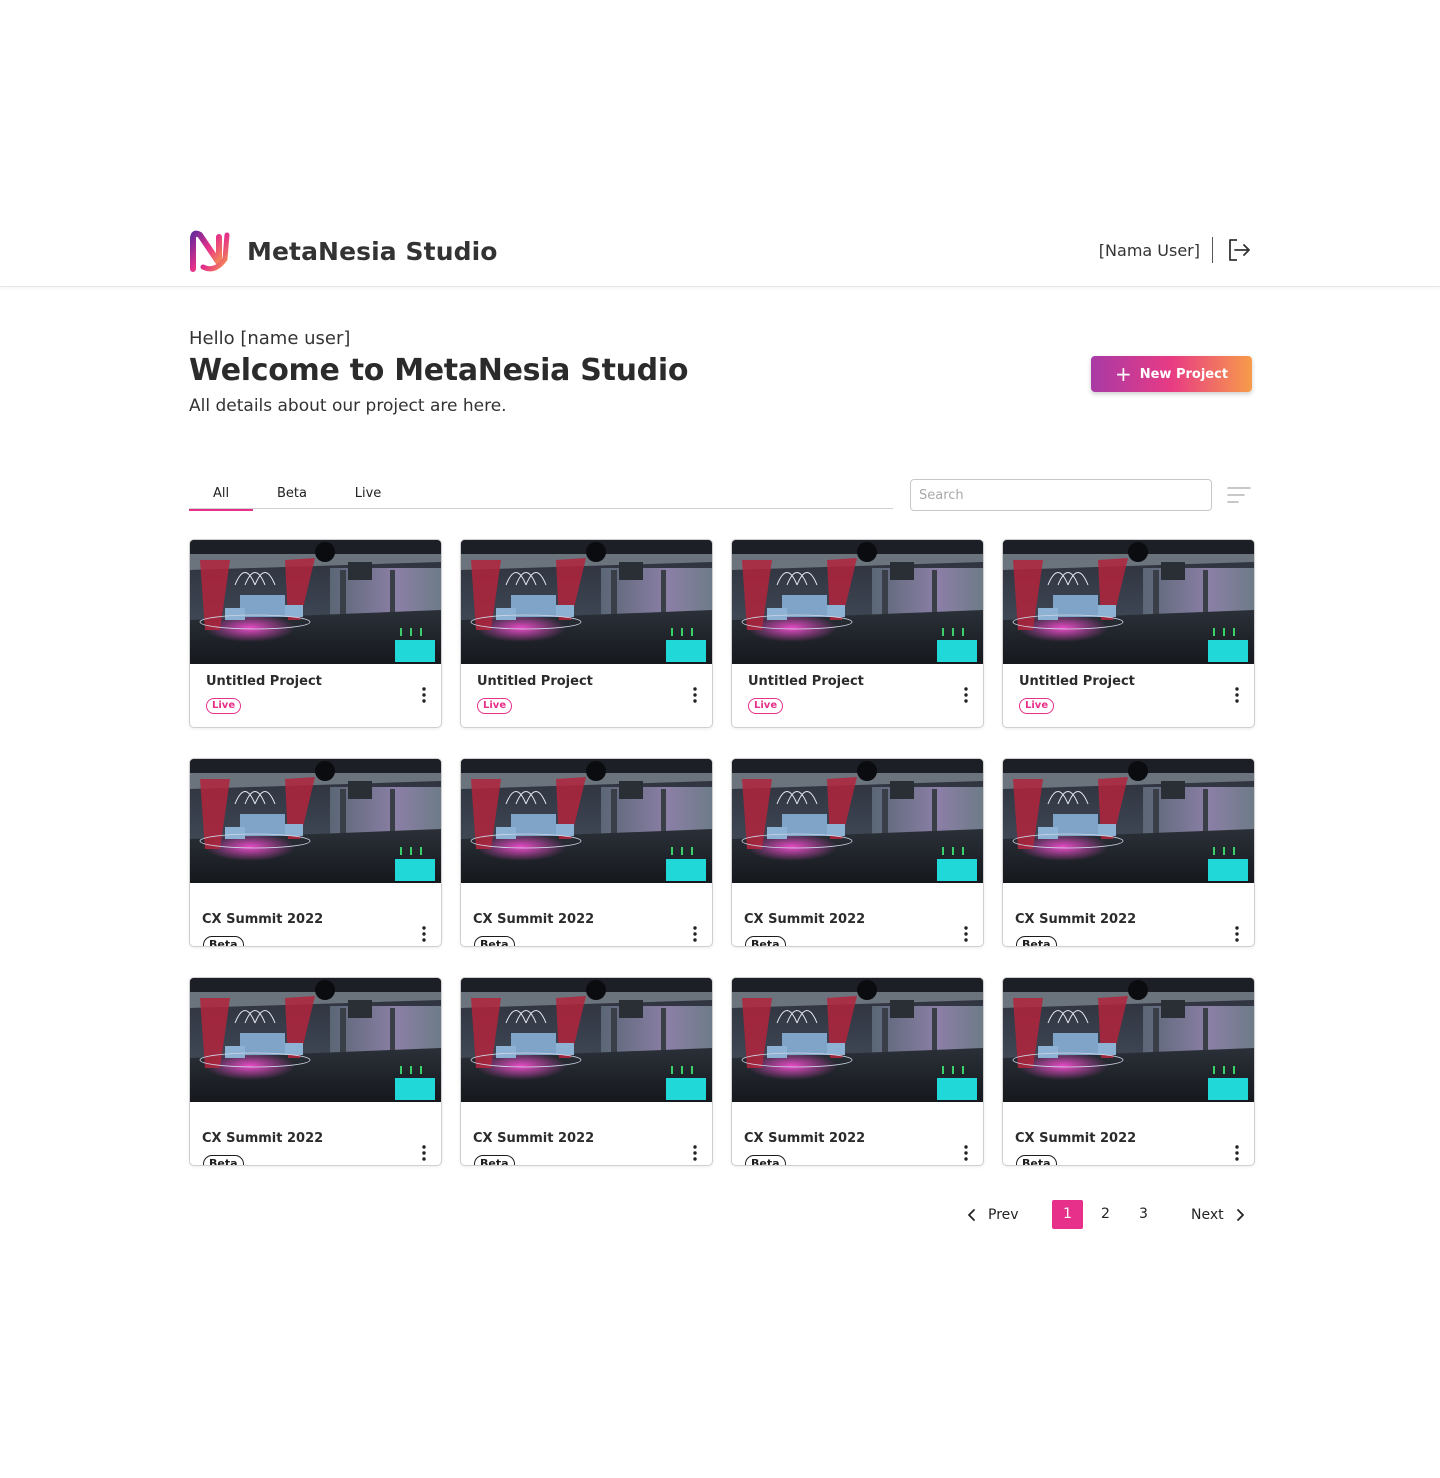 Image resolution: width=1440 pixels, height=1478 pixels. Describe the element at coordinates (1239, 495) in the screenshot. I see `filter-sort-icon` at that location.